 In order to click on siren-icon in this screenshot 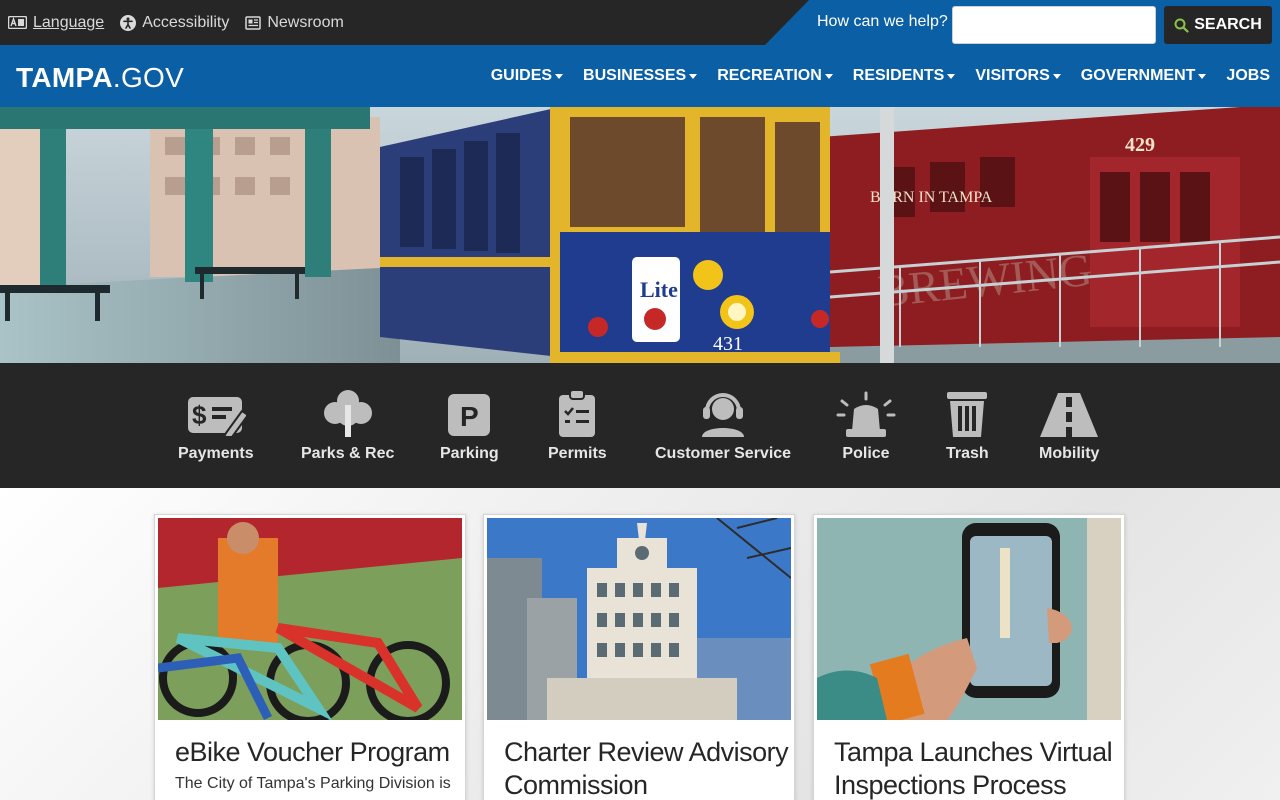, I will do `click(866, 414)`.